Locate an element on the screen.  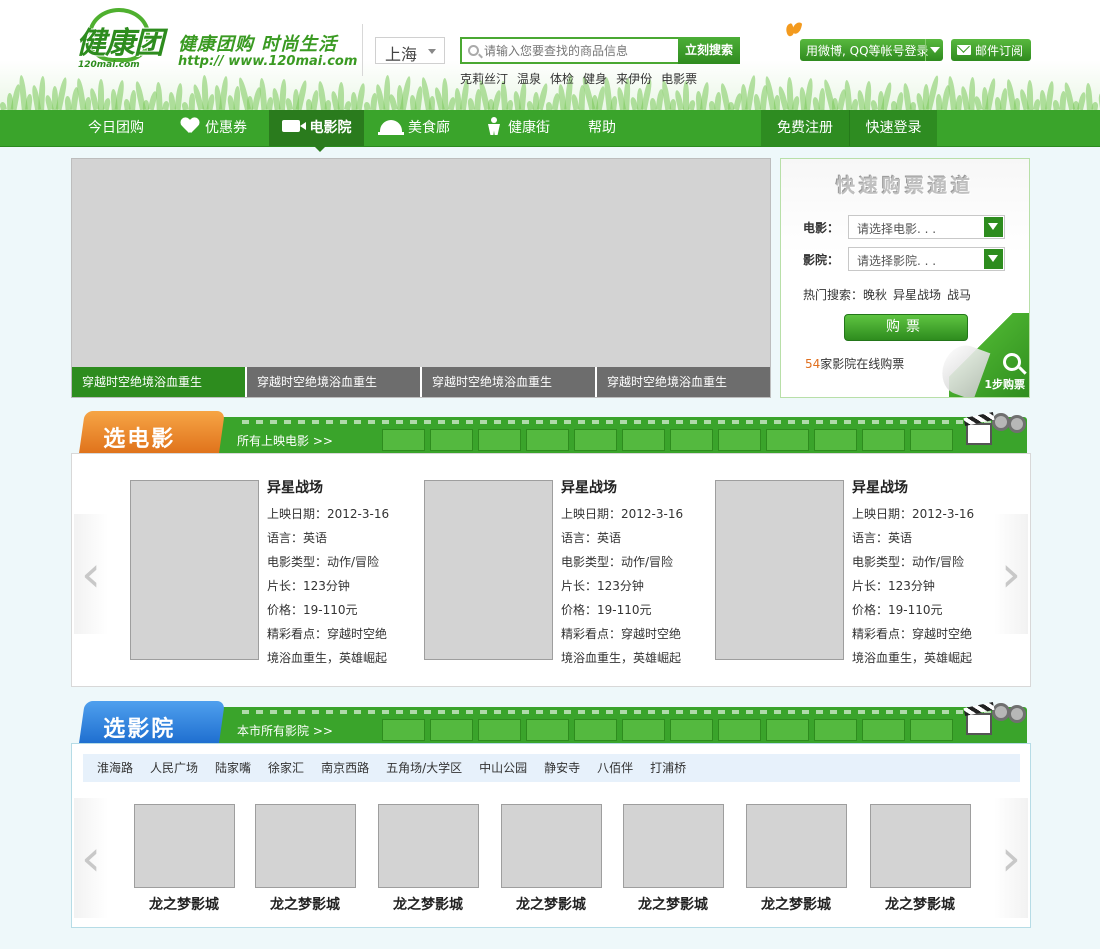
cinema-prev-arrow-icon: ‹ is located at coordinates (91, 858).